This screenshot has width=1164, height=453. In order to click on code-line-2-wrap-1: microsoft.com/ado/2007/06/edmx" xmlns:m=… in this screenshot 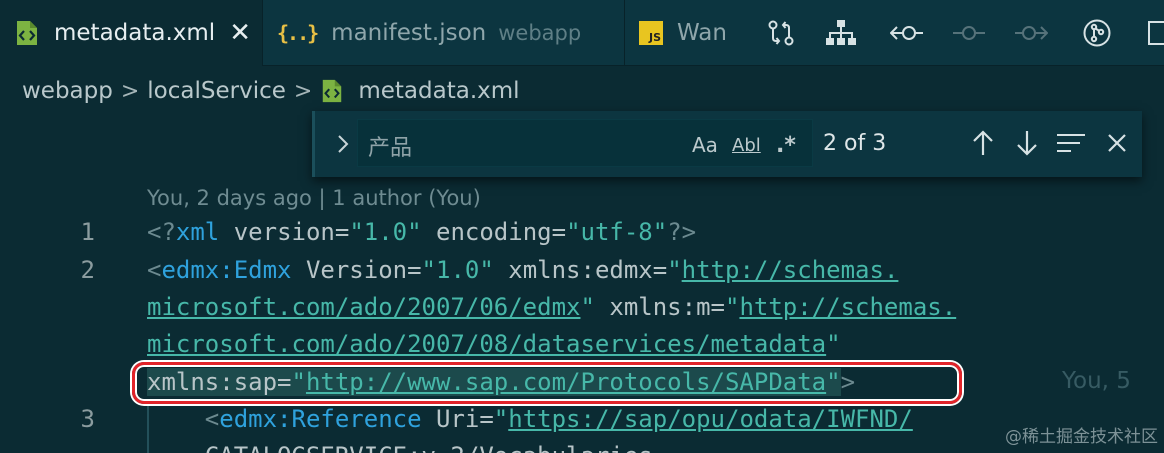, I will do `click(551, 307)`.